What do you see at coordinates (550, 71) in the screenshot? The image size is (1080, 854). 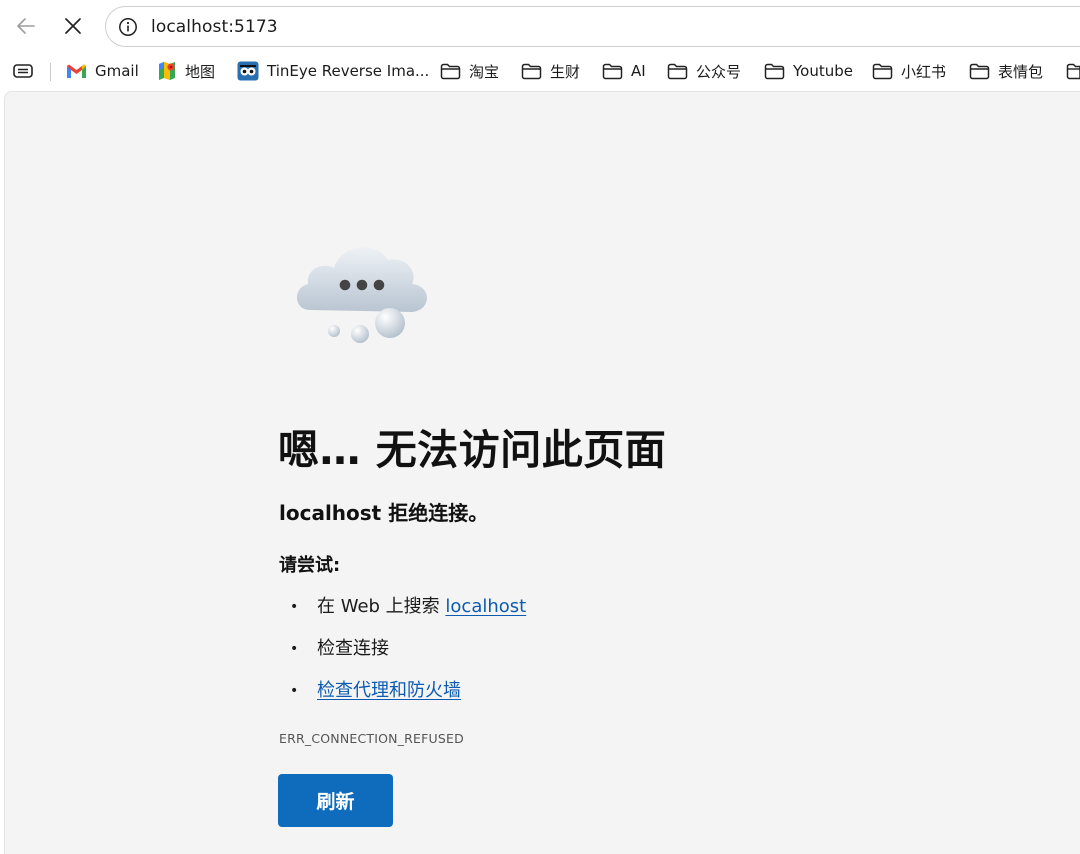 I see `bookmark-folder-shengcai: 生财` at bounding box center [550, 71].